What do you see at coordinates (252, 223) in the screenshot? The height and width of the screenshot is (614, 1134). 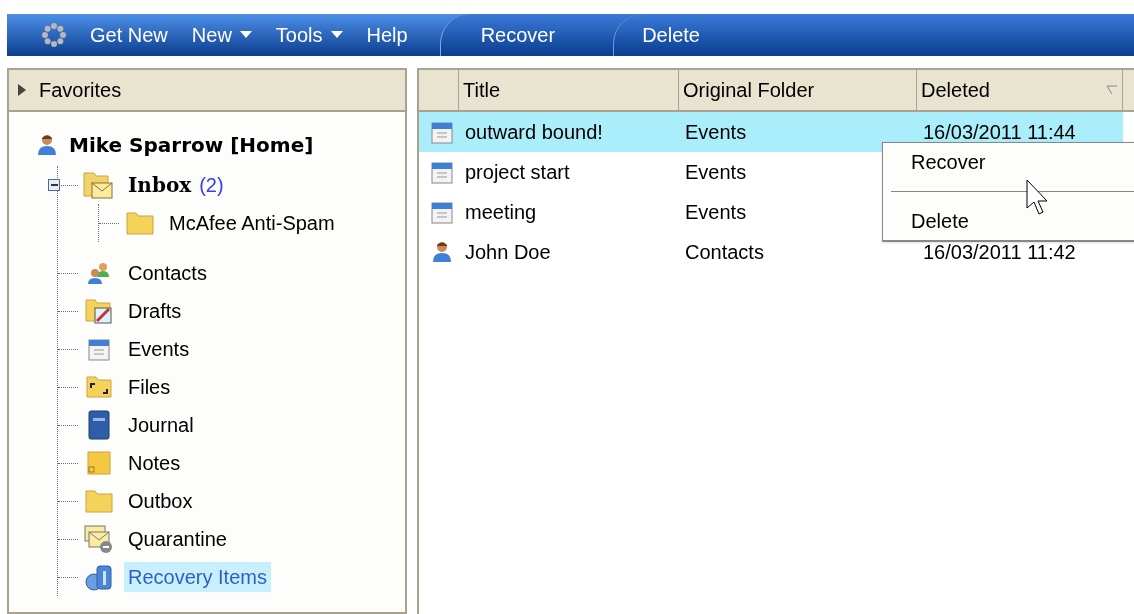 I see `folder-item: McAfee Anti-Spam` at bounding box center [252, 223].